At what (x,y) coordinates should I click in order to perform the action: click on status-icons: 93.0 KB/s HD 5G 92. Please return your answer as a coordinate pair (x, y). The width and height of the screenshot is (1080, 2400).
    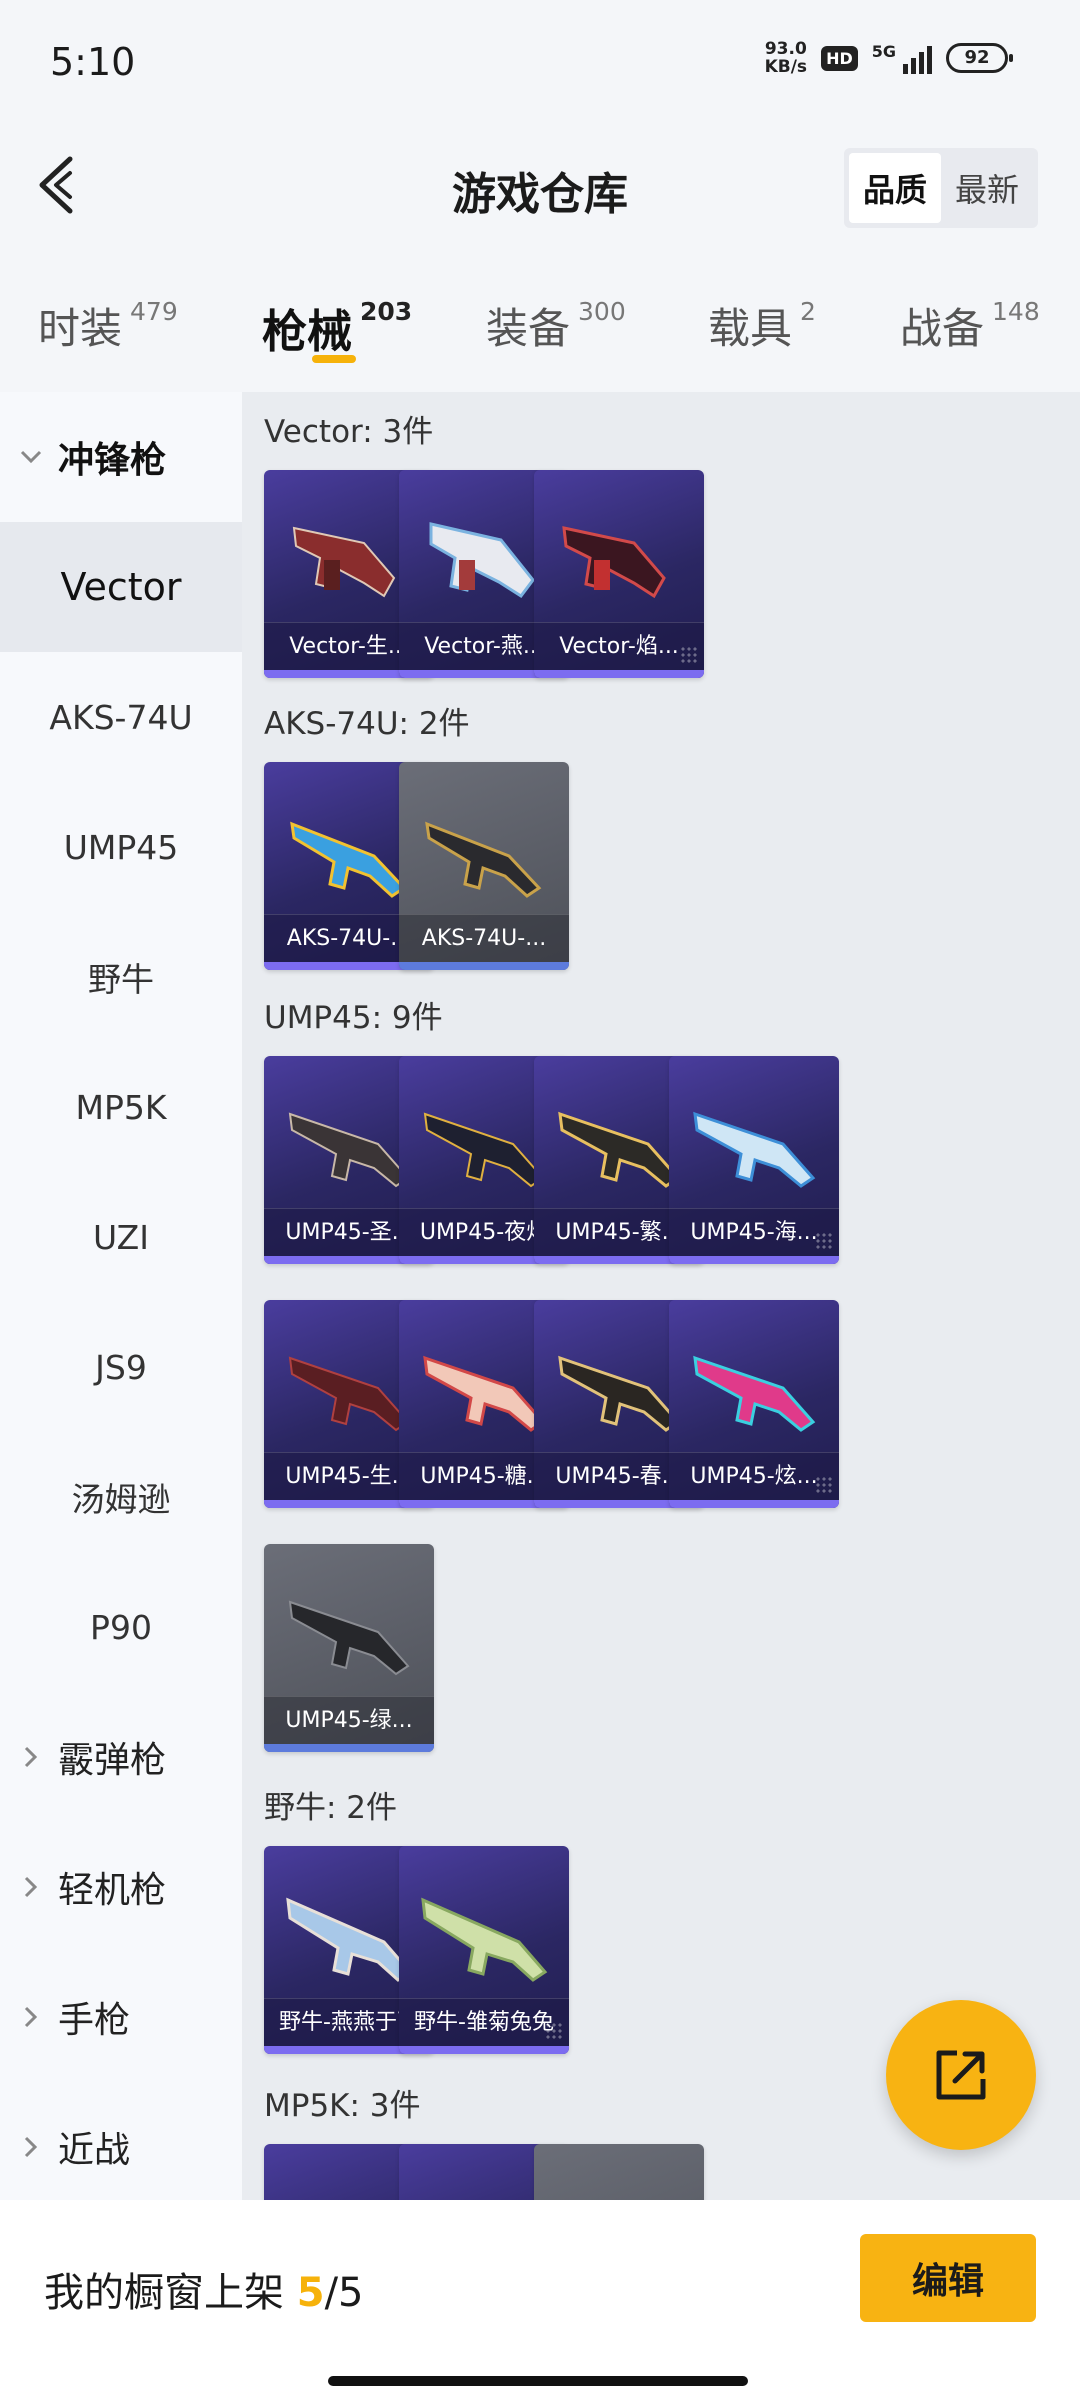
    Looking at the image, I should click on (889, 58).